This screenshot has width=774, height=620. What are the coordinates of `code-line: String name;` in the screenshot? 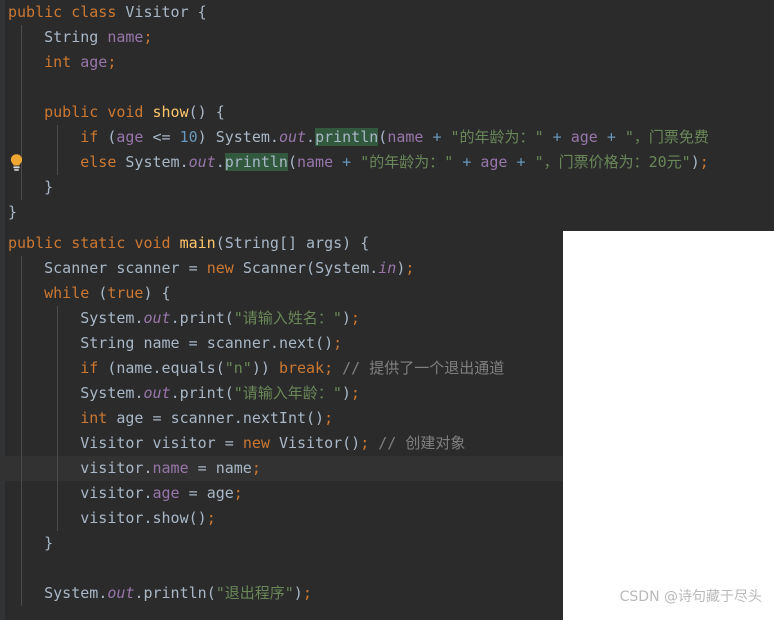 It's located at (387, 37).